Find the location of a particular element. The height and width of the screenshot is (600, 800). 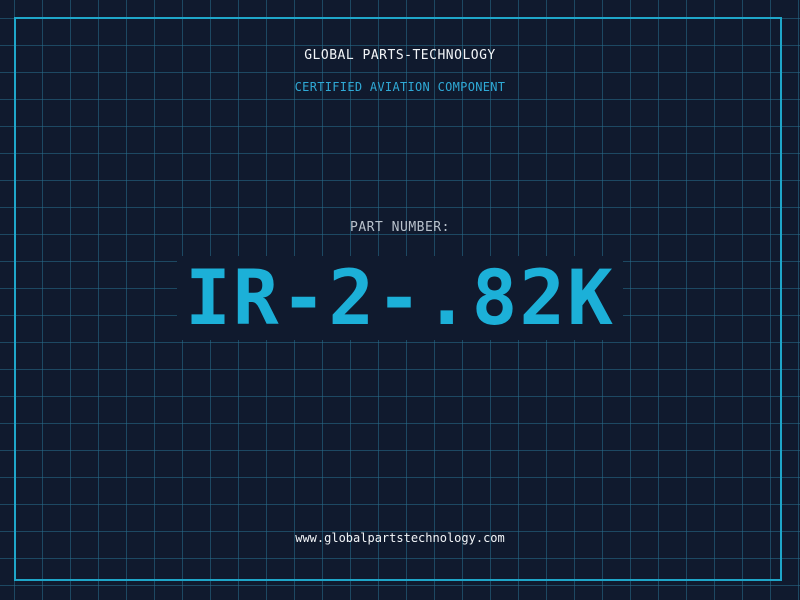

company-name: GLOBAL PARTS-TECHNOLOGY is located at coordinates (400, 55).